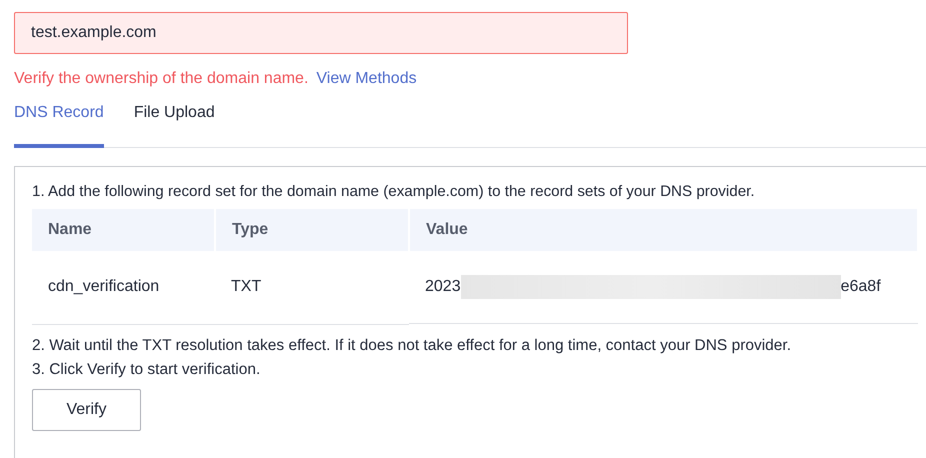 This screenshot has width=926, height=458. What do you see at coordinates (663, 230) in the screenshot?
I see `column-header: Value` at bounding box center [663, 230].